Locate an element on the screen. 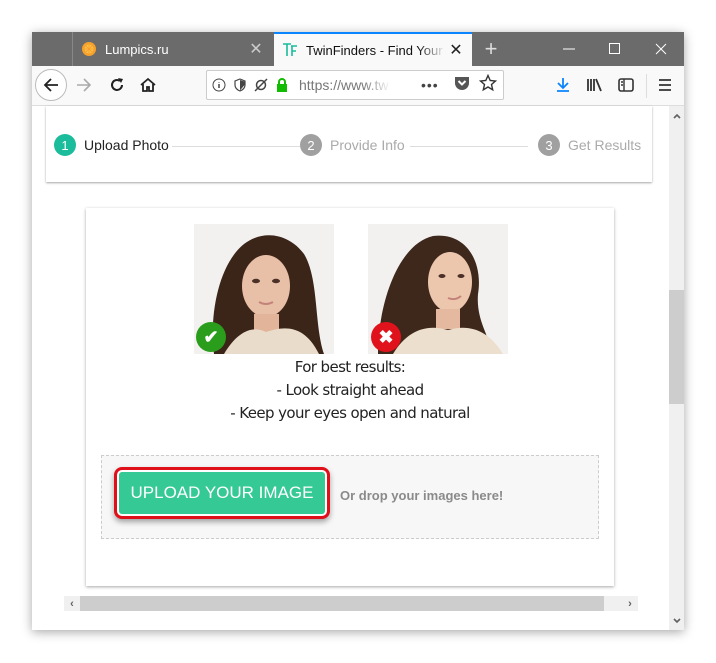  minimize-button is located at coordinates (569, 49).